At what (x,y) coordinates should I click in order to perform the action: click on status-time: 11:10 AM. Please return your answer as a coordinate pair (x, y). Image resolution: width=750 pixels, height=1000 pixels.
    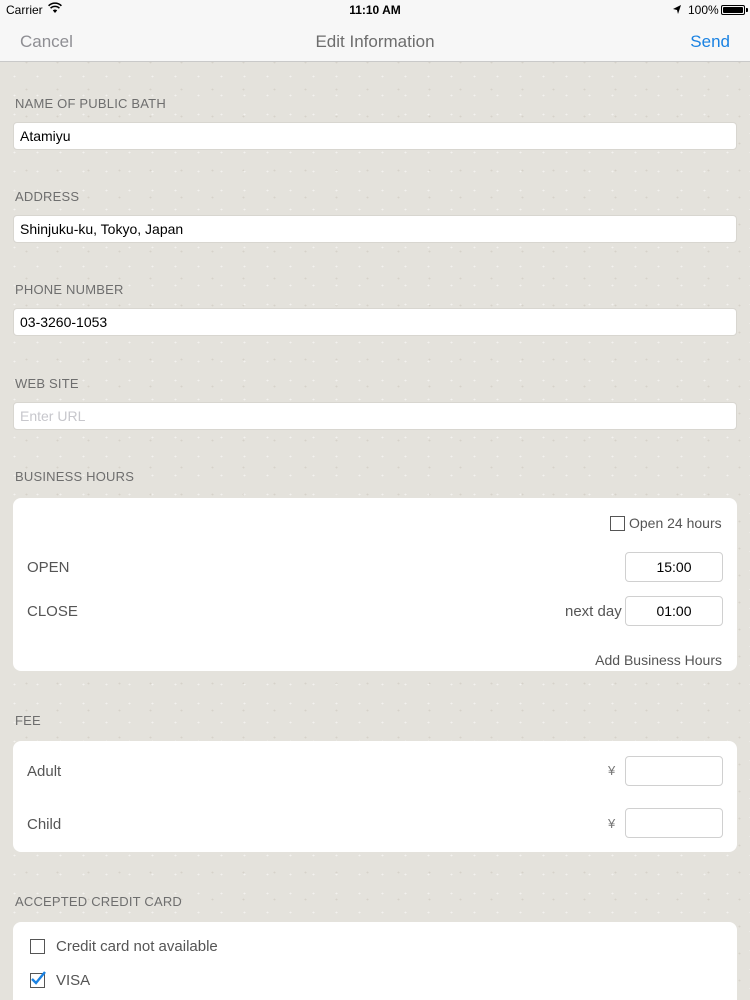
    Looking at the image, I should click on (375, 10).